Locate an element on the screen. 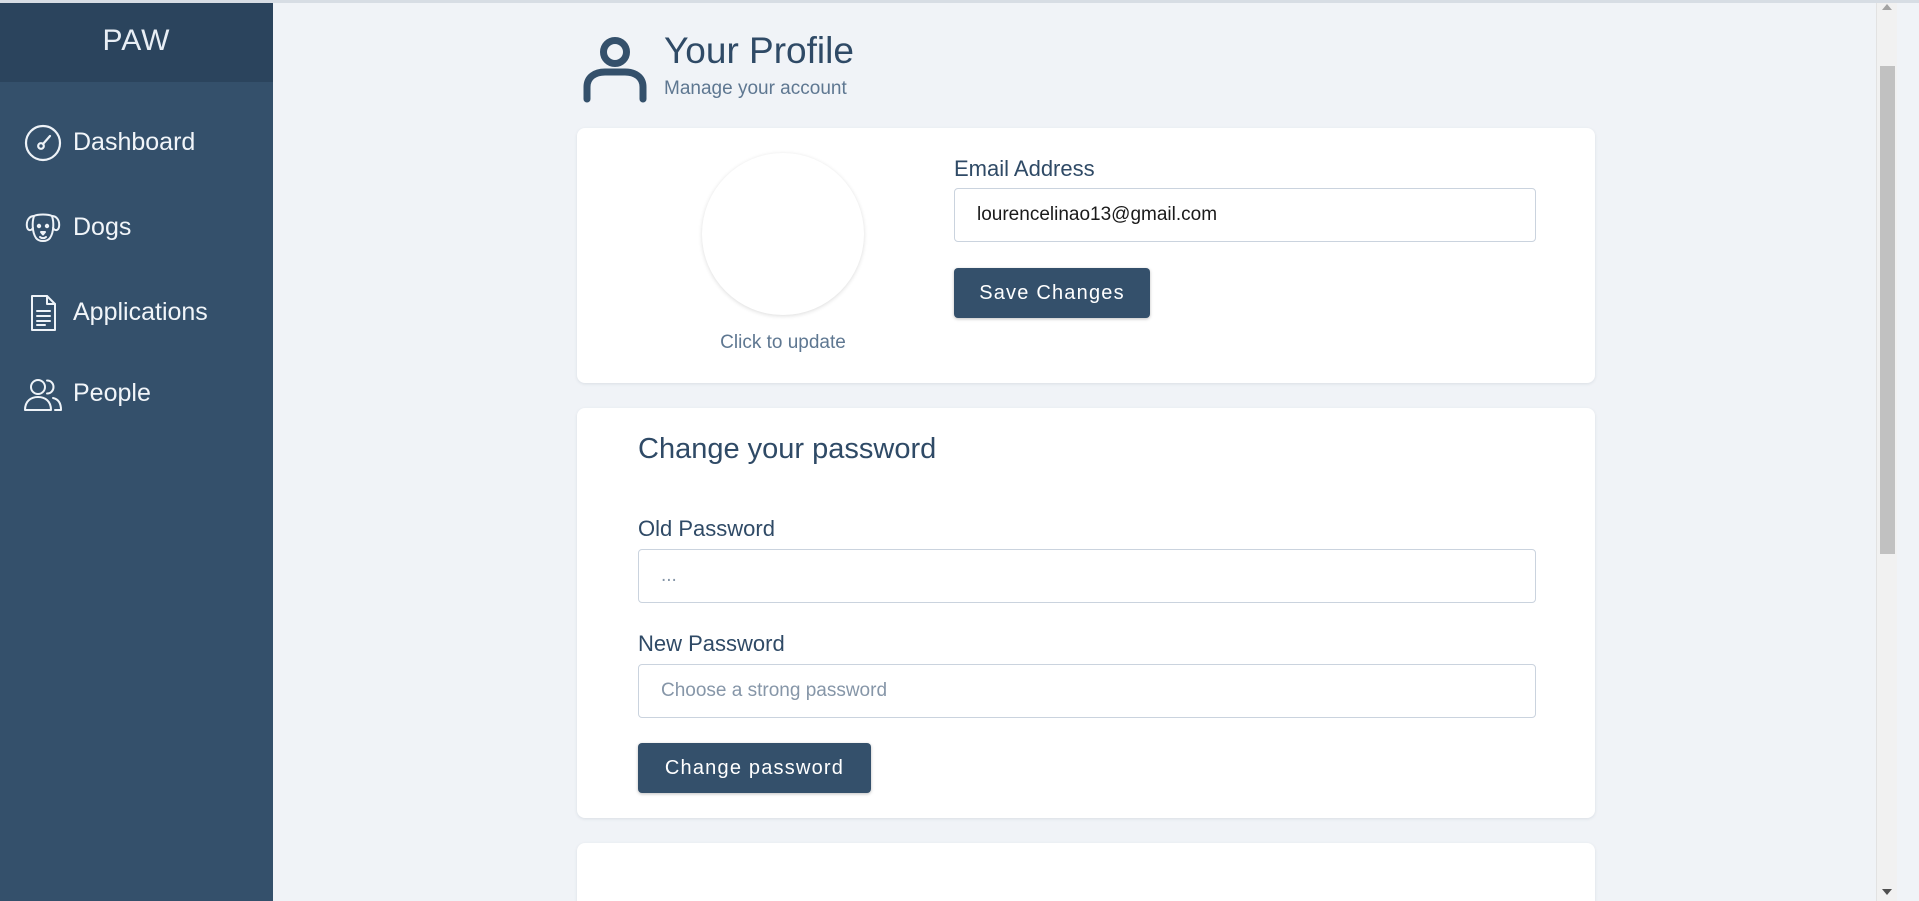  old-password-label: Old Password is located at coordinates (706, 528).